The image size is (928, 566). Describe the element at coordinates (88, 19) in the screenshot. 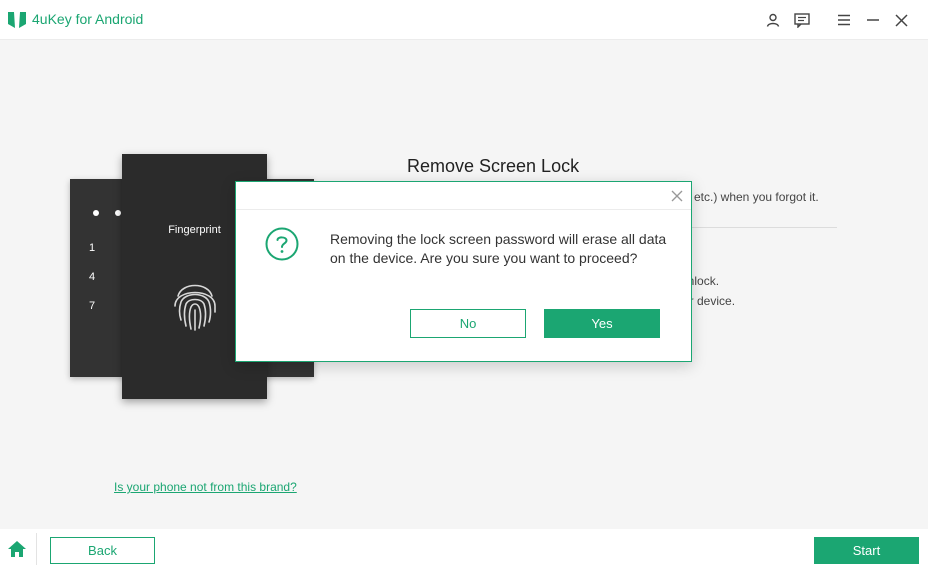

I see `app-title: 4uKey for Android` at that location.